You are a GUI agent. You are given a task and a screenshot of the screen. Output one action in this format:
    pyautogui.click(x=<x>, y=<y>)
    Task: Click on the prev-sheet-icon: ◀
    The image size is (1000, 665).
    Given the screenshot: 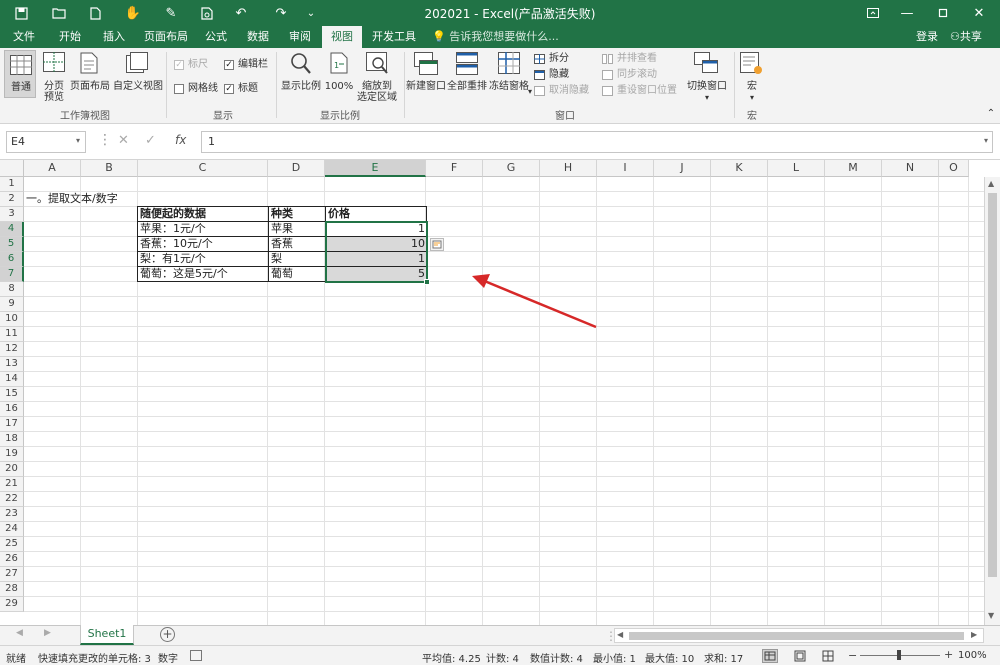 What is the action you would take?
    pyautogui.click(x=19, y=633)
    